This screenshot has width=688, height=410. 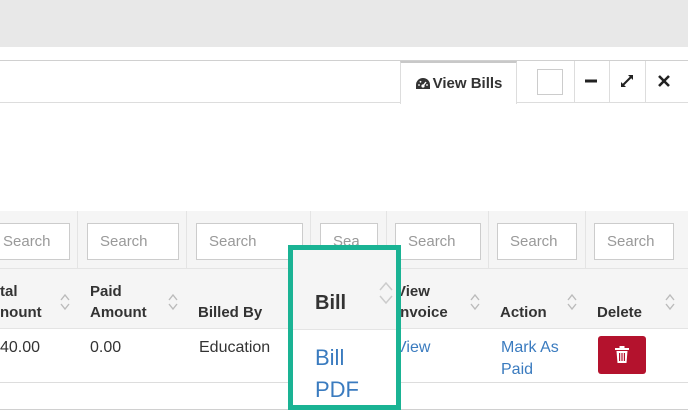 What do you see at coordinates (467, 83) in the screenshot?
I see `tab-label: View Bills` at bounding box center [467, 83].